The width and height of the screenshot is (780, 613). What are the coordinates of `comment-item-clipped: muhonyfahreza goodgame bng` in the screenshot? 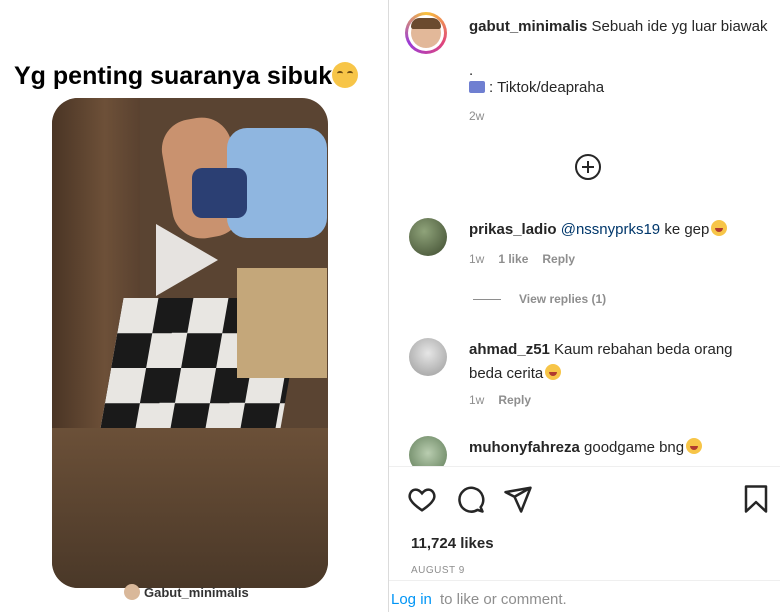 It's located at (584, 448).